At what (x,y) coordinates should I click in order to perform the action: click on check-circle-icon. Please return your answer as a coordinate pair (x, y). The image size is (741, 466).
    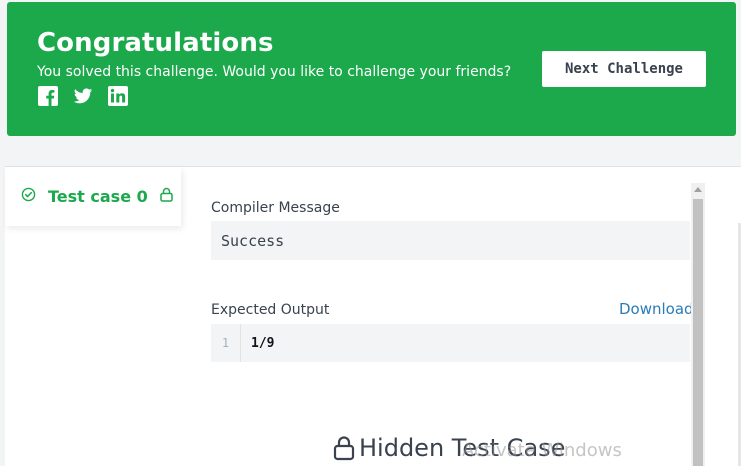
    Looking at the image, I should click on (28, 197).